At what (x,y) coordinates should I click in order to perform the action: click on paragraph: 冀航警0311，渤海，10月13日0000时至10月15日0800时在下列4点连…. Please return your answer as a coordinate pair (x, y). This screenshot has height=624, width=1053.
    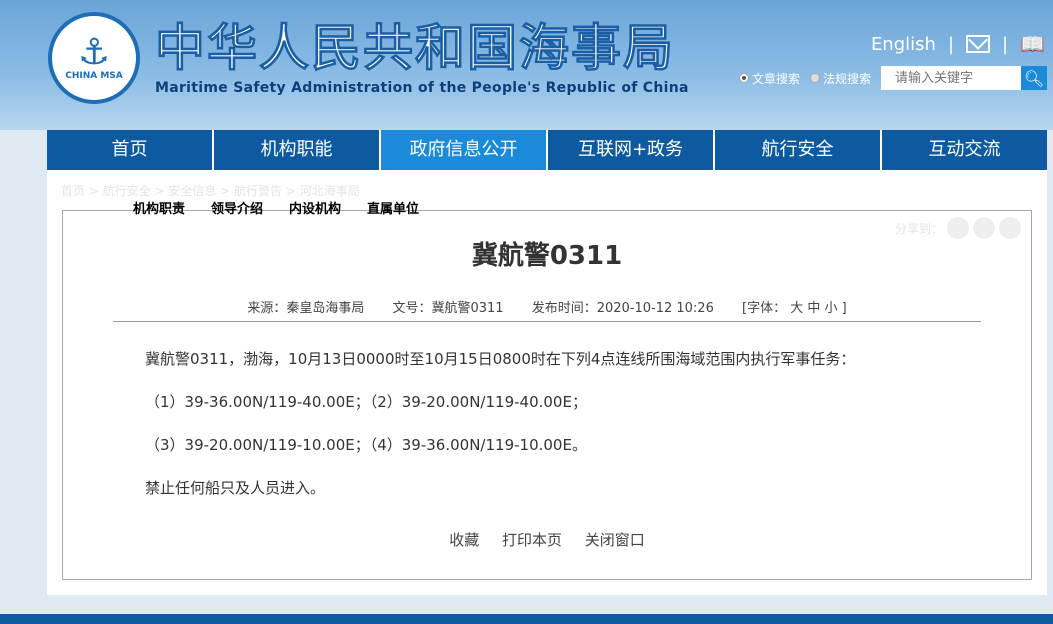
    Looking at the image, I should click on (500, 359).